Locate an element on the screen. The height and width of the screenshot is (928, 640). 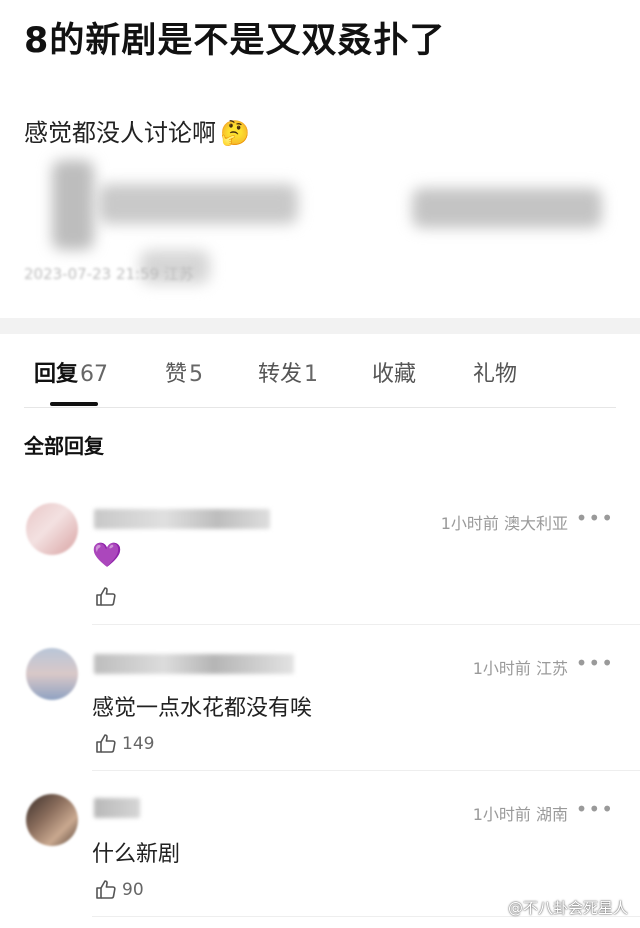
tab-gifts: 礼物 is located at coordinates (495, 372).